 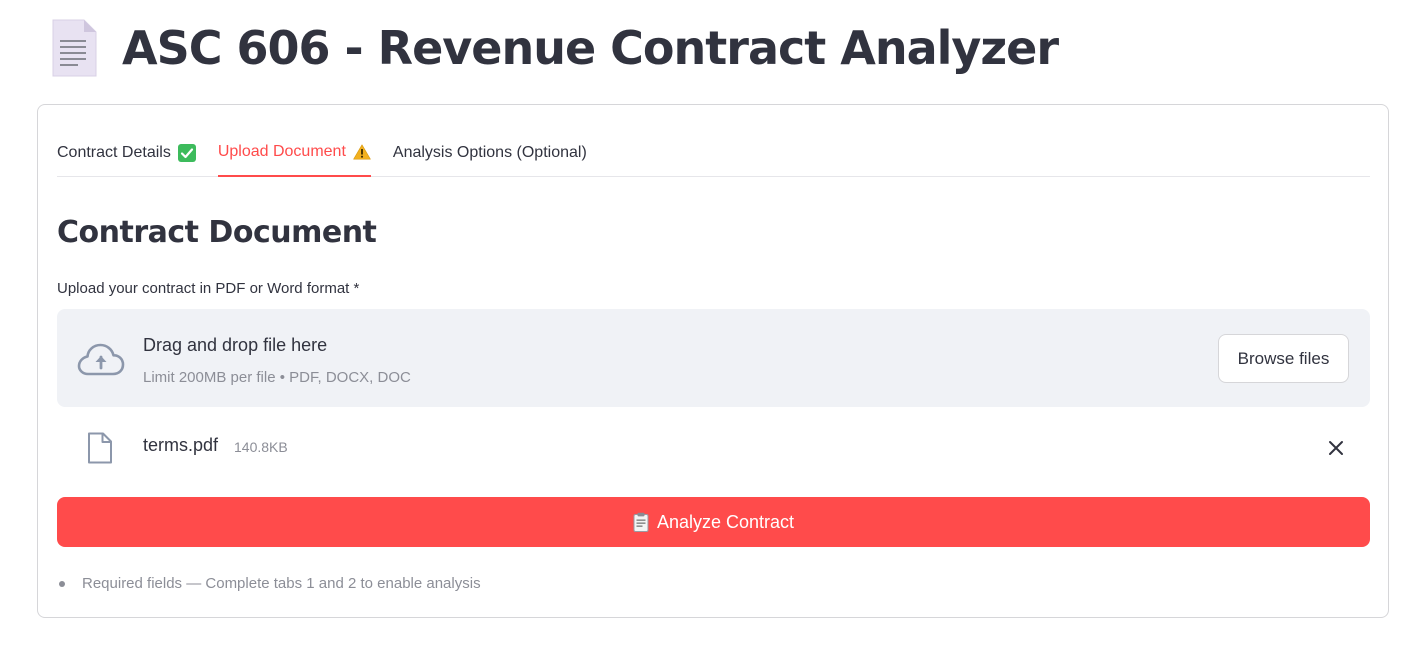 What do you see at coordinates (641, 522) in the screenshot?
I see `clipboard-icon` at bounding box center [641, 522].